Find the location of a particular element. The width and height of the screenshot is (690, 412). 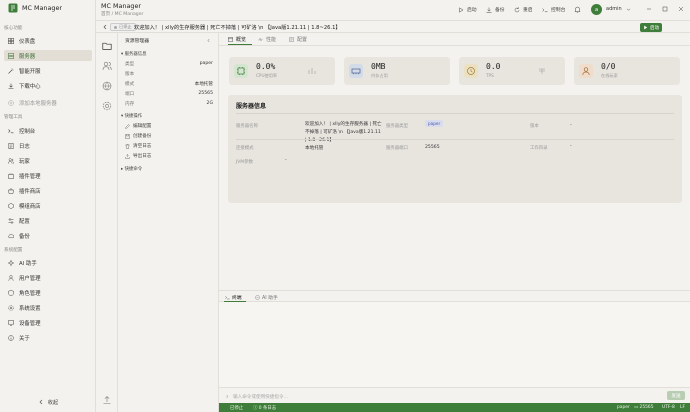

server-info-section-header: ▾ 服务器信息 is located at coordinates (134, 54).